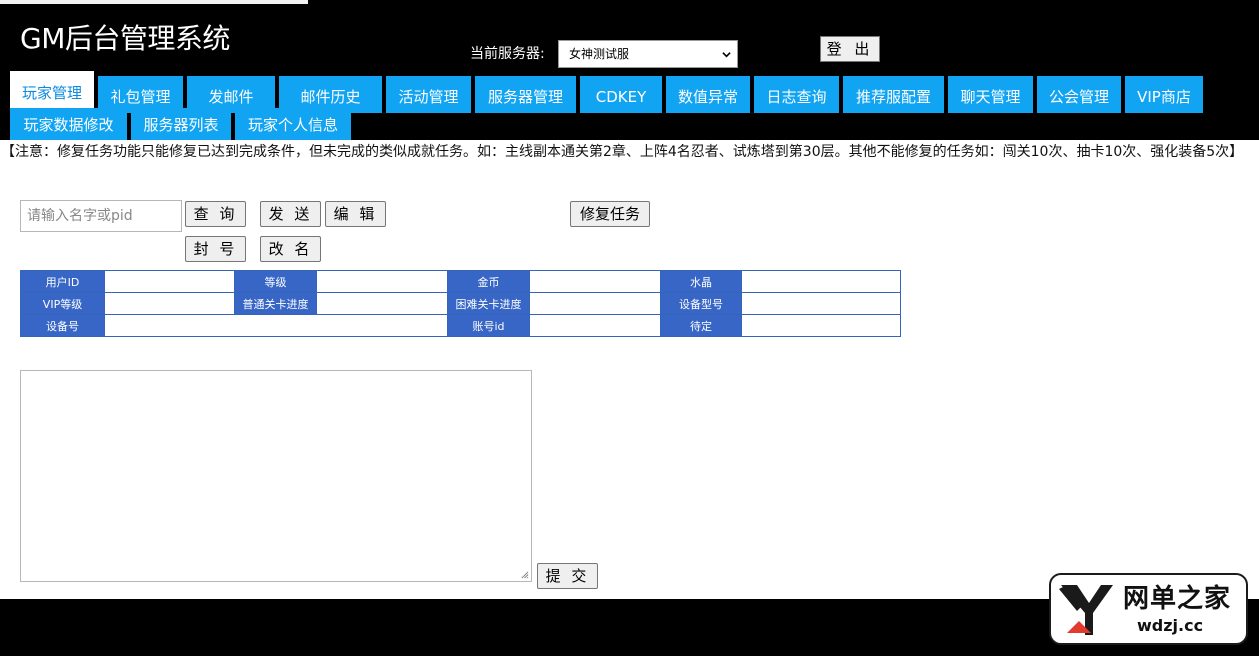 This screenshot has height=656, width=1259. I want to click on tab-activity-management: 活动管理, so click(428, 94).